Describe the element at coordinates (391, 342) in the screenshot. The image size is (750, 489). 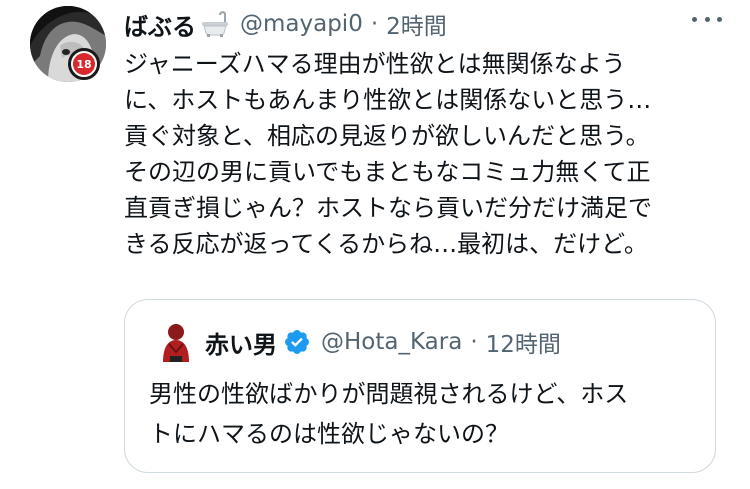
I see `quote-author-handle: @Hota_Kara` at that location.